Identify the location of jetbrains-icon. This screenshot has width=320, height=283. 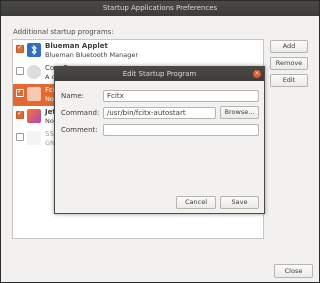
(34, 116).